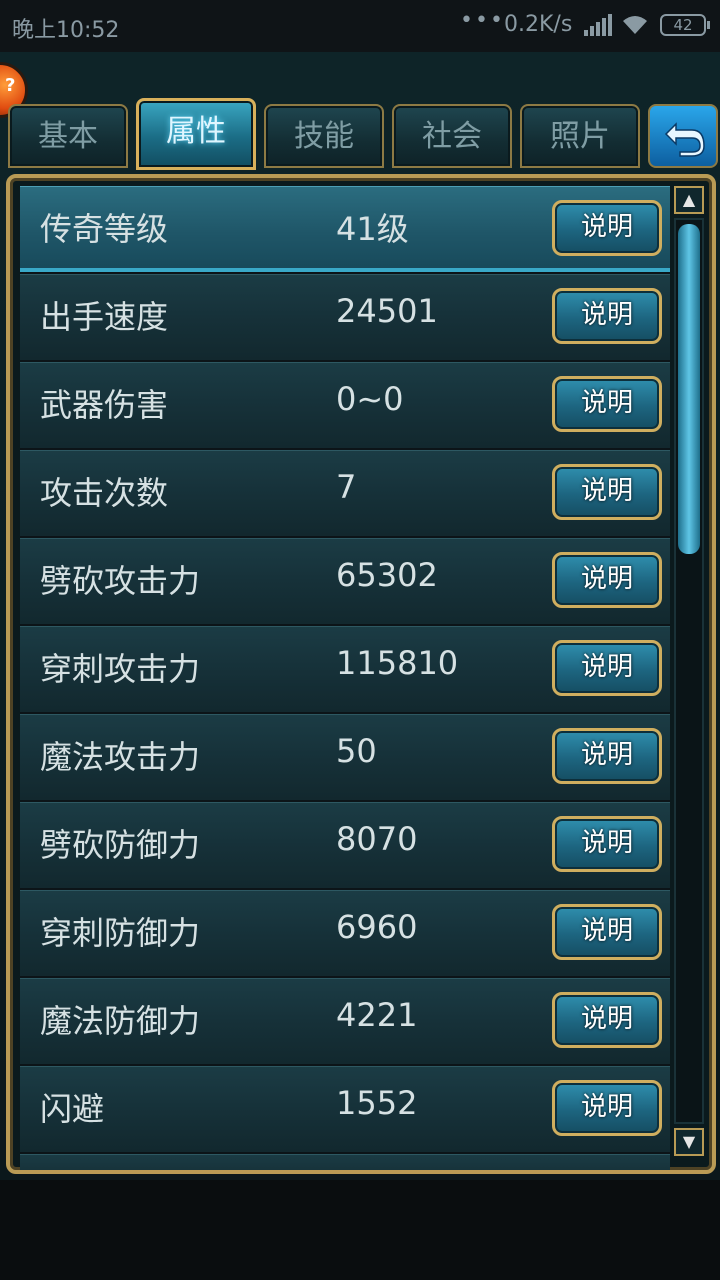 The image size is (720, 1280). I want to click on attribute-row: 劈砍攻击力 65302 说明, so click(345, 582).